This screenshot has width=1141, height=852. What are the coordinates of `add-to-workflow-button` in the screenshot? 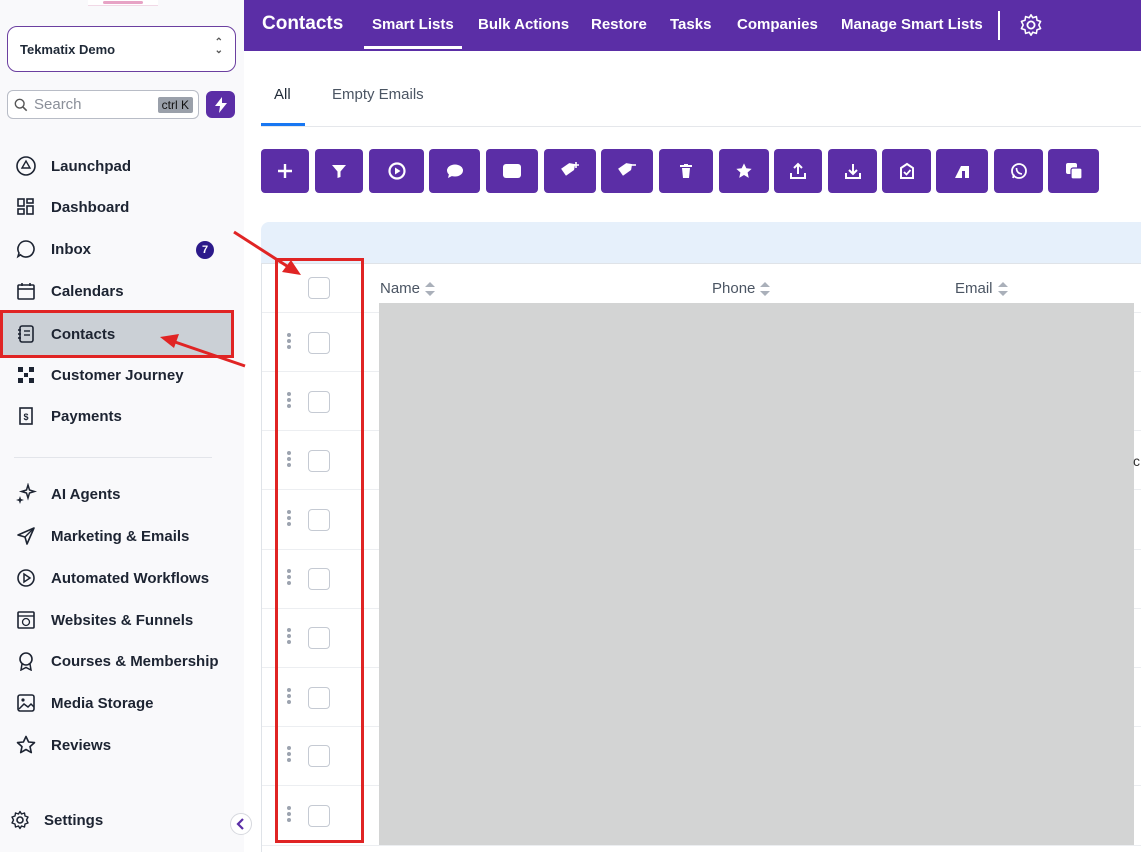 It's located at (396, 171).